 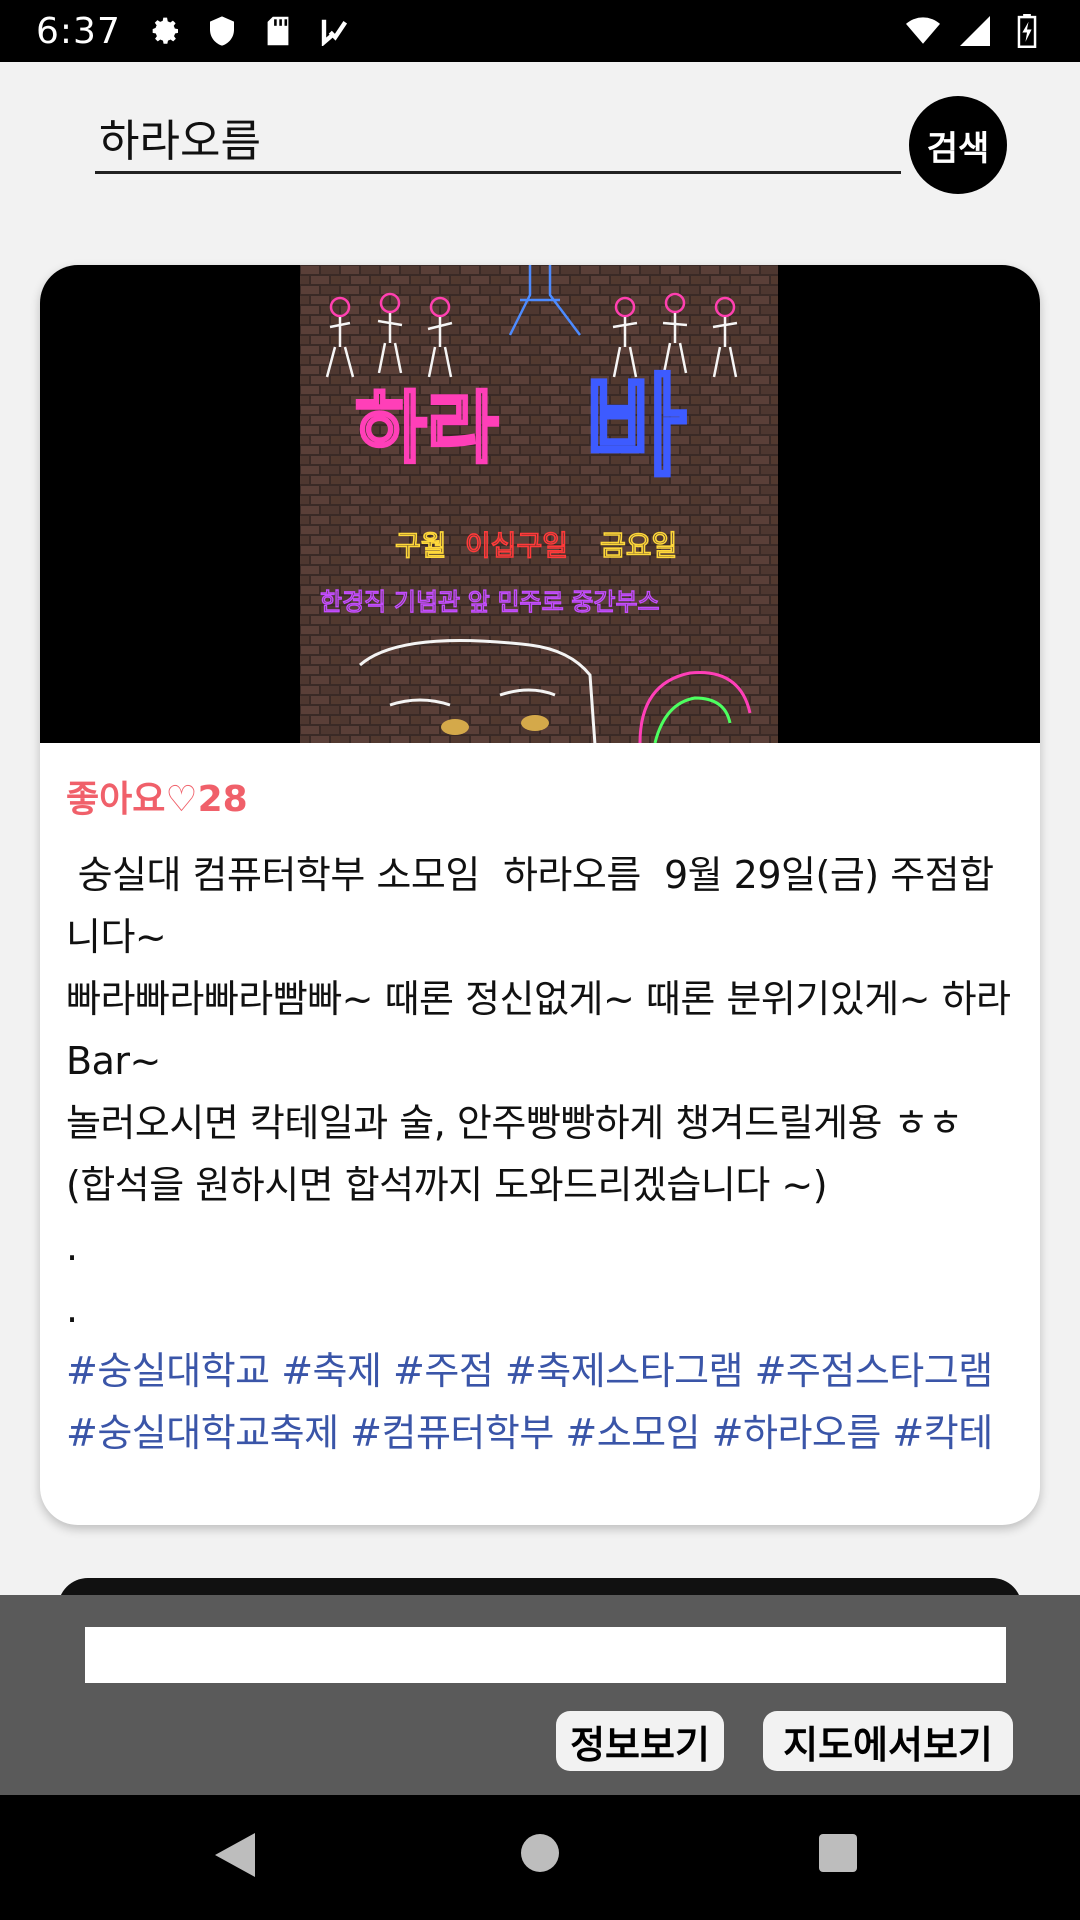 What do you see at coordinates (250, 31) in the screenshot?
I see `status-icons-left` at bounding box center [250, 31].